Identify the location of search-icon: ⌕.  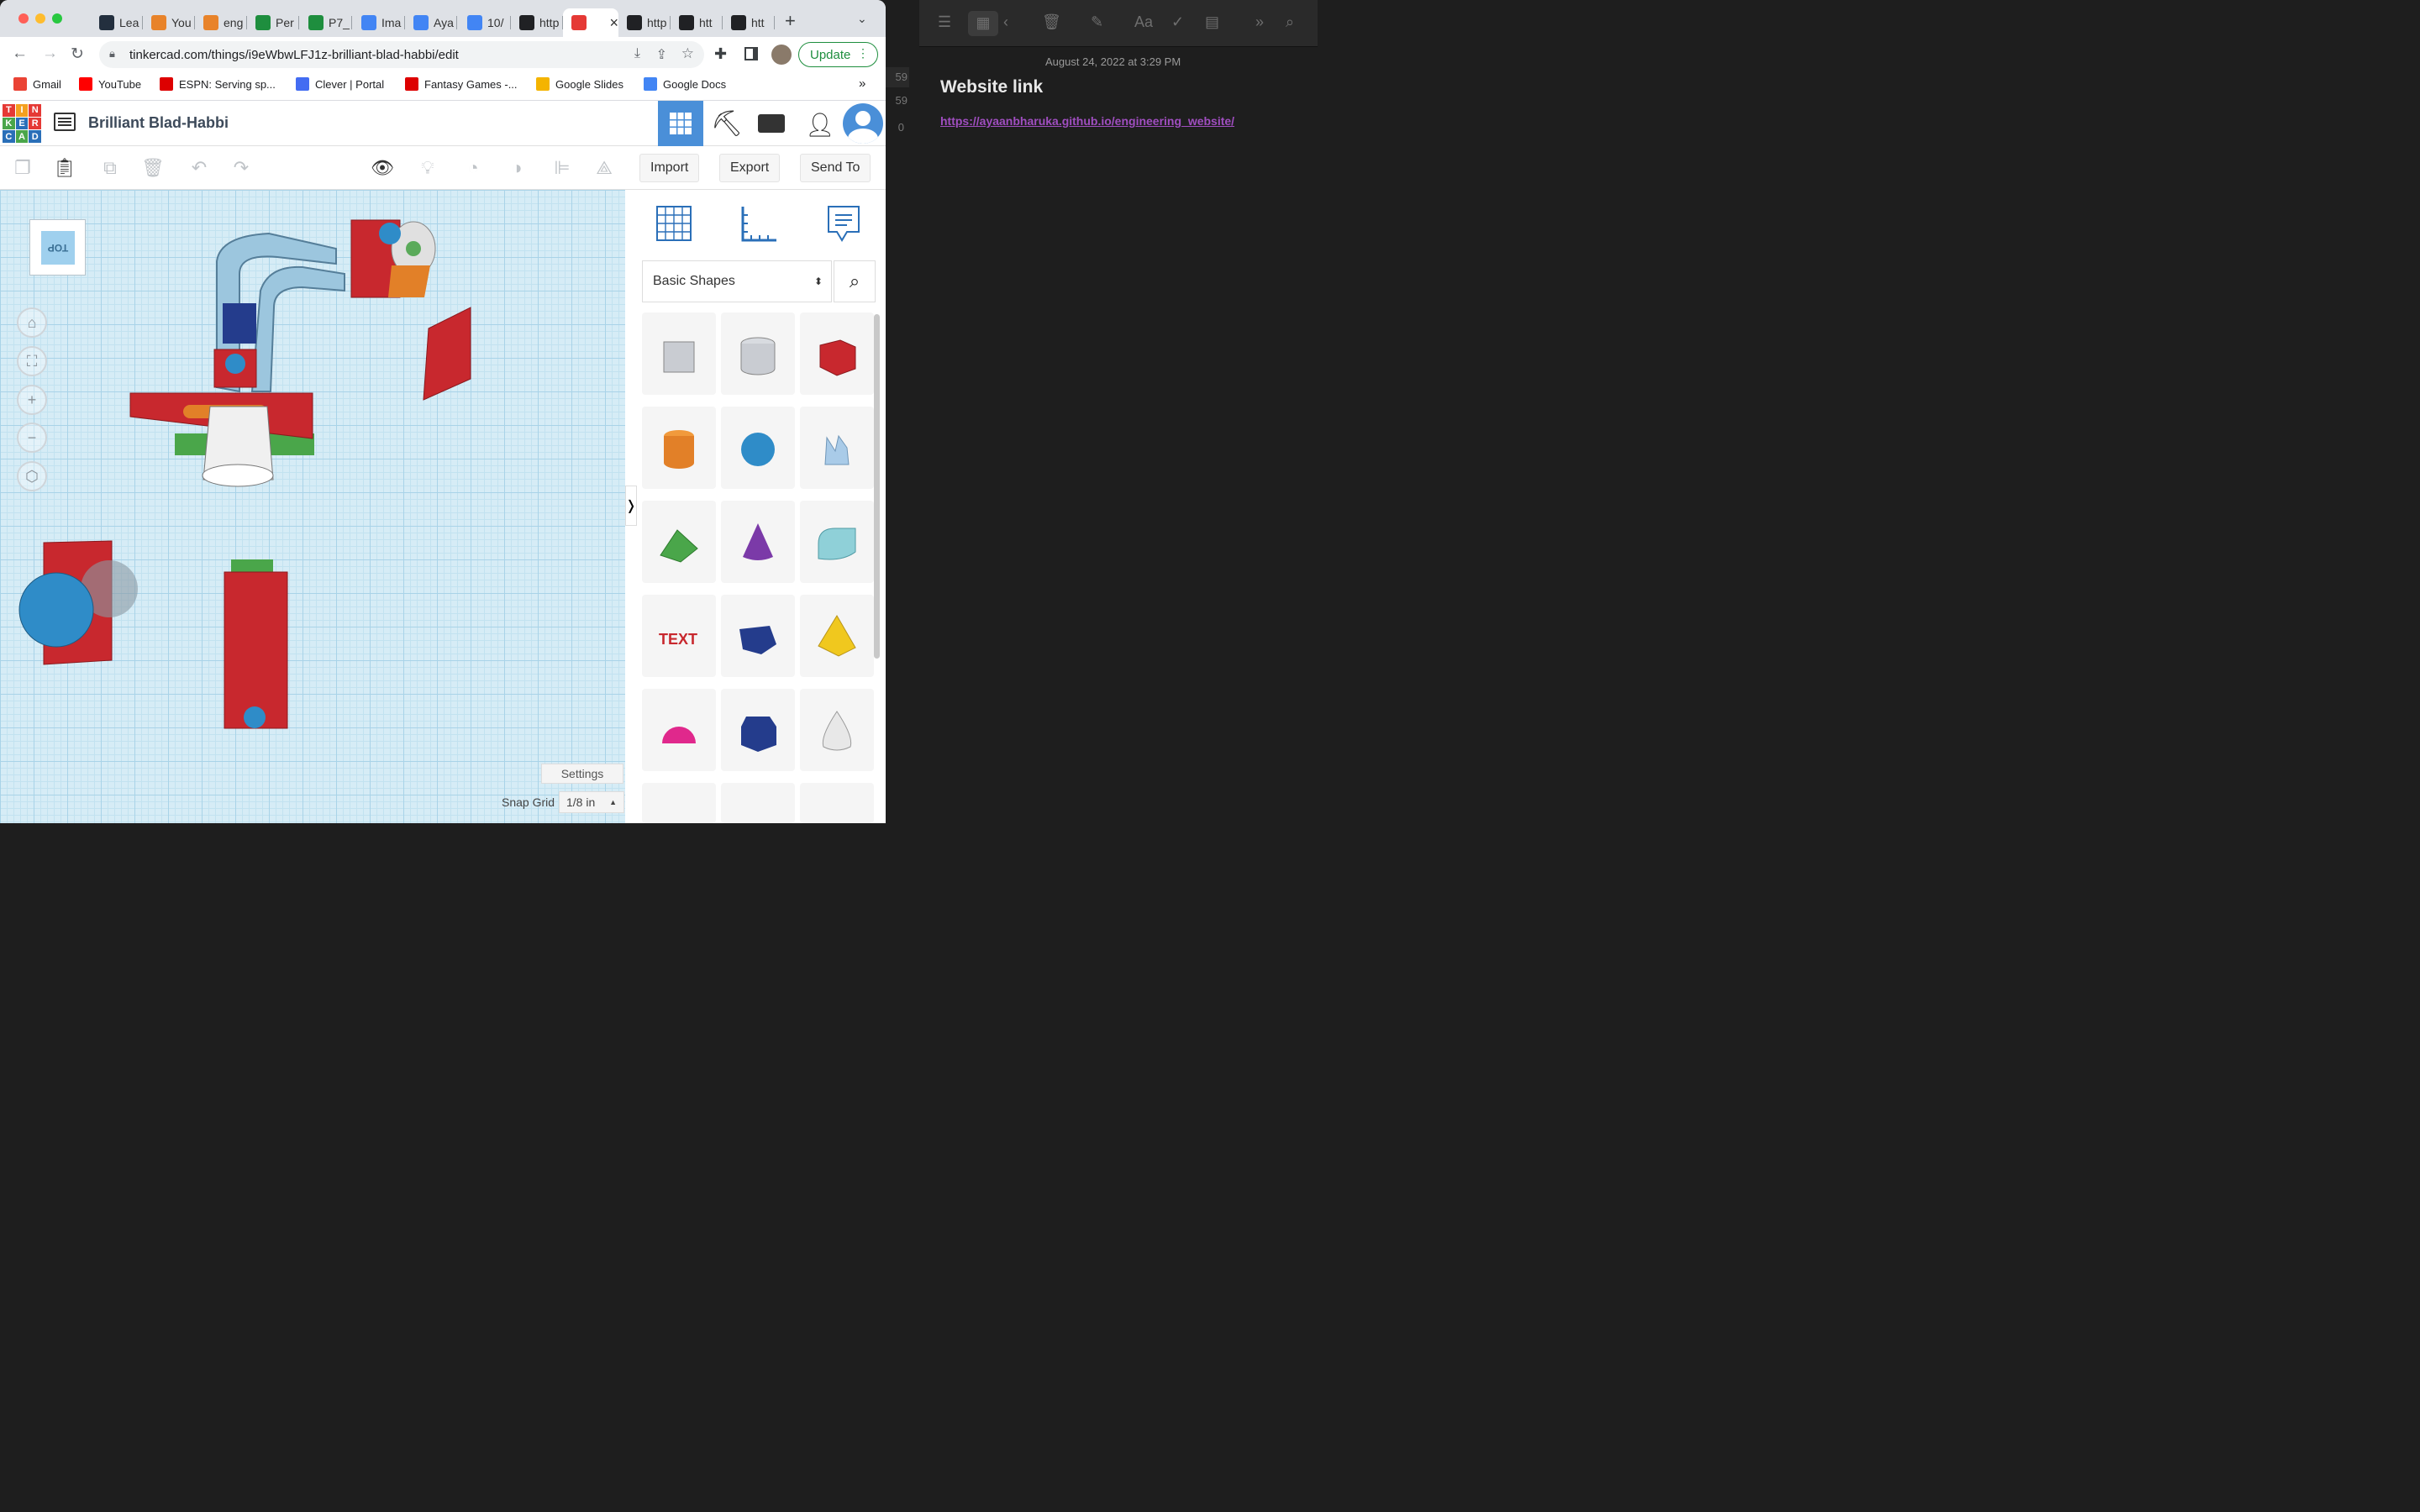
(855, 281).